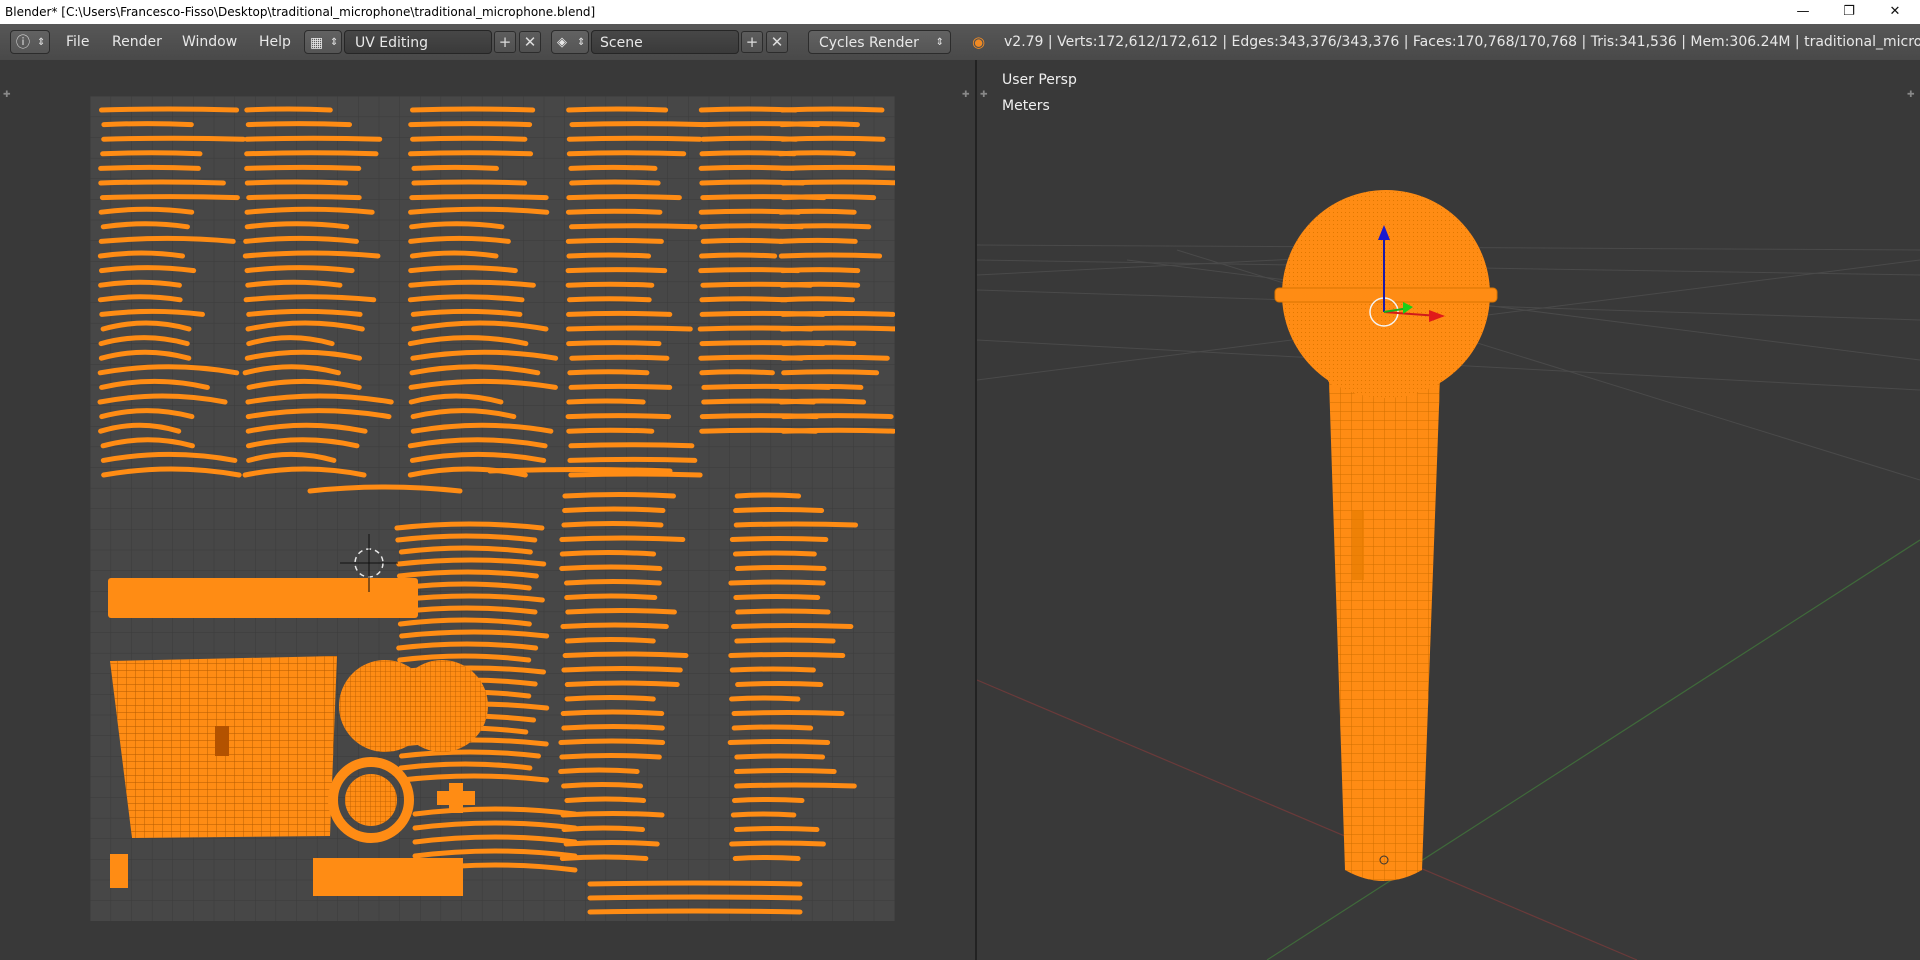  What do you see at coordinates (979, 42) in the screenshot?
I see `blender-logo-icon: ◉` at bounding box center [979, 42].